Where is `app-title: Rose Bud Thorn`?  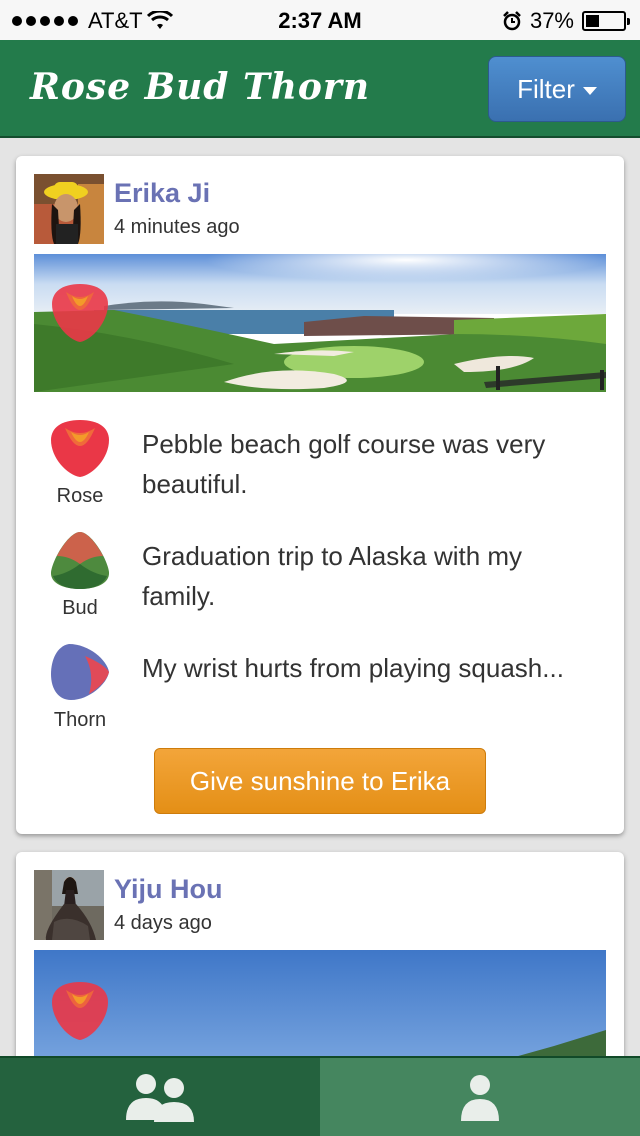
app-title: Rose Bud Thorn is located at coordinates (200, 87).